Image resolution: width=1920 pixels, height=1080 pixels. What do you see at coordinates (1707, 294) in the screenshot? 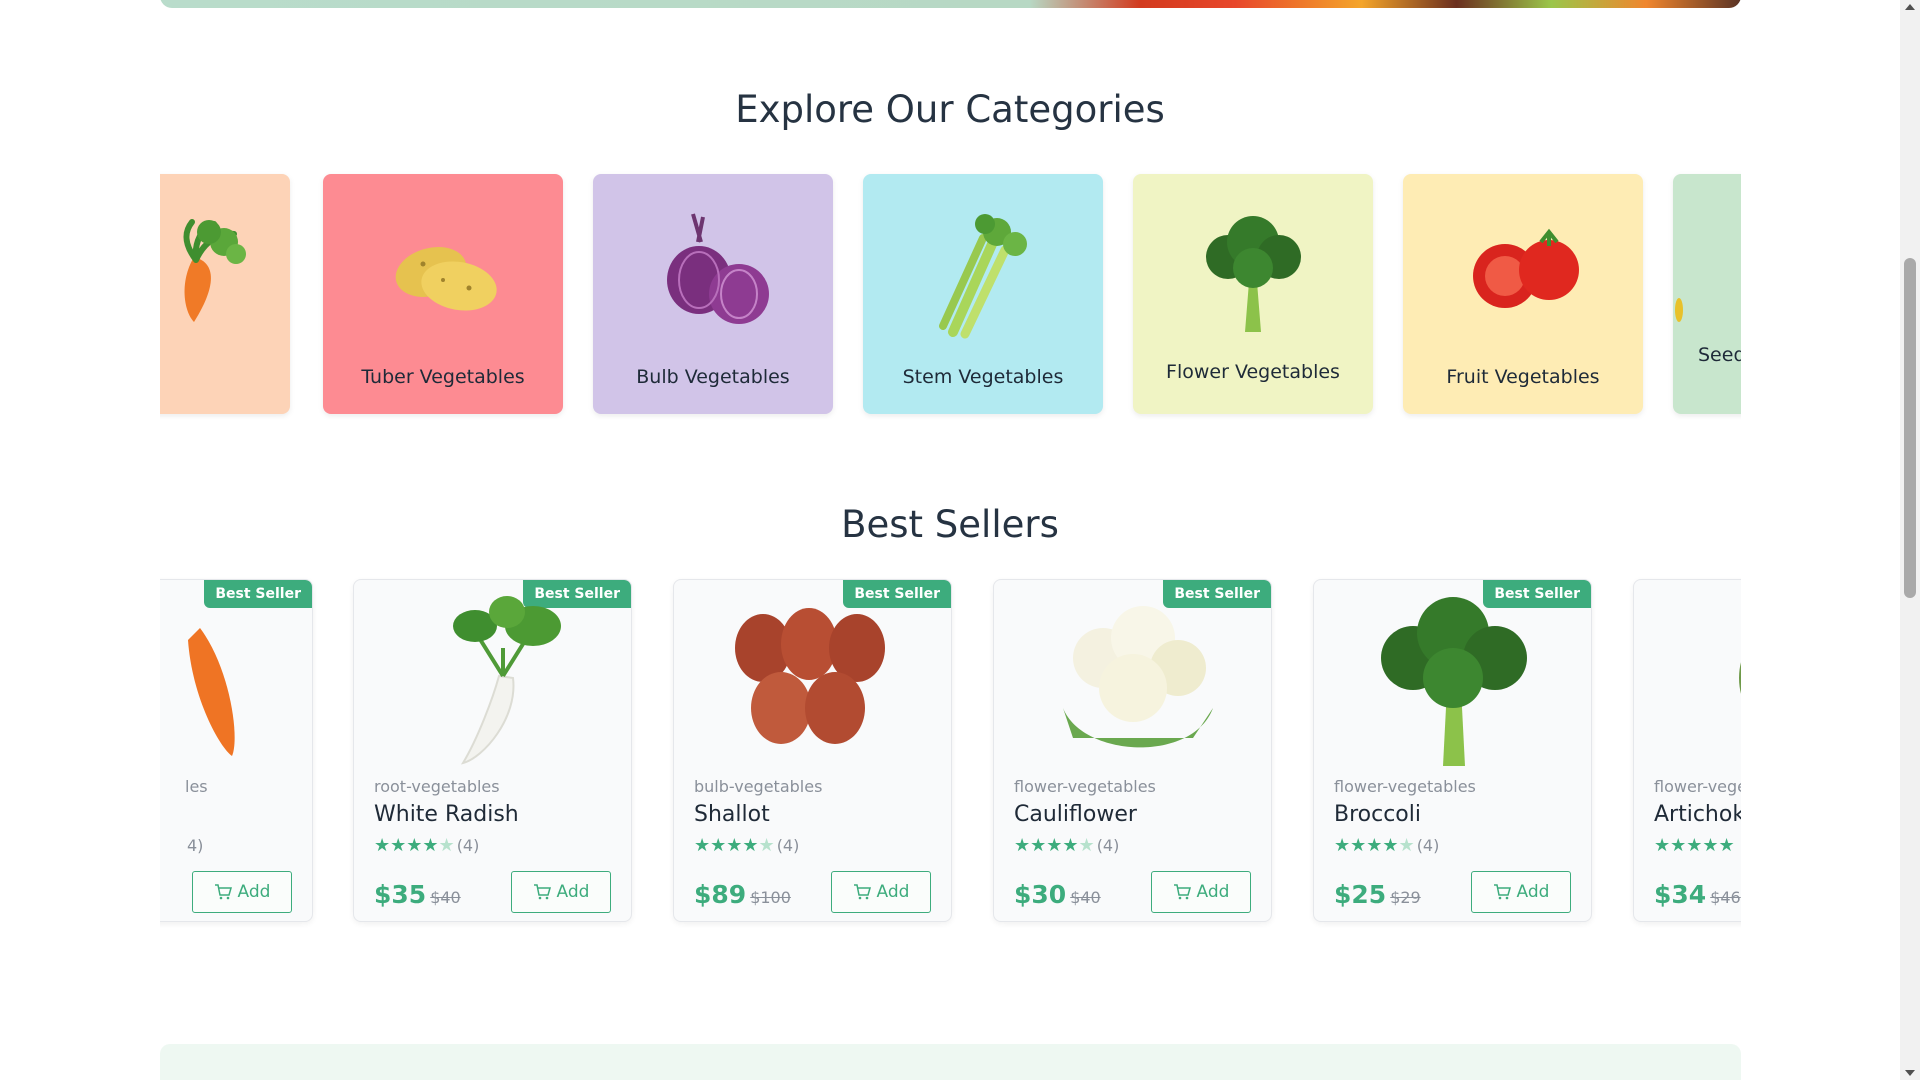
I see `category-card-seed: Seed` at bounding box center [1707, 294].